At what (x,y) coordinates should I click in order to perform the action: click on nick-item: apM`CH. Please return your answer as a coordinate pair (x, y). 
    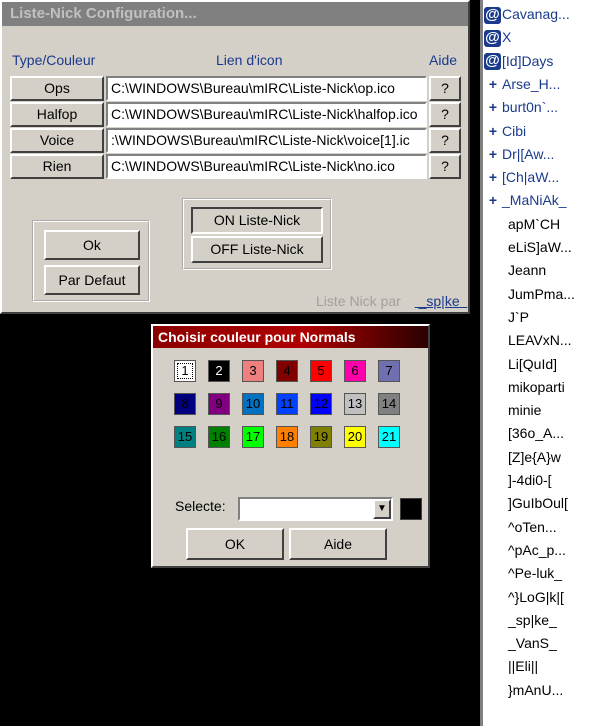
    Looking at the image, I should click on (534, 224).